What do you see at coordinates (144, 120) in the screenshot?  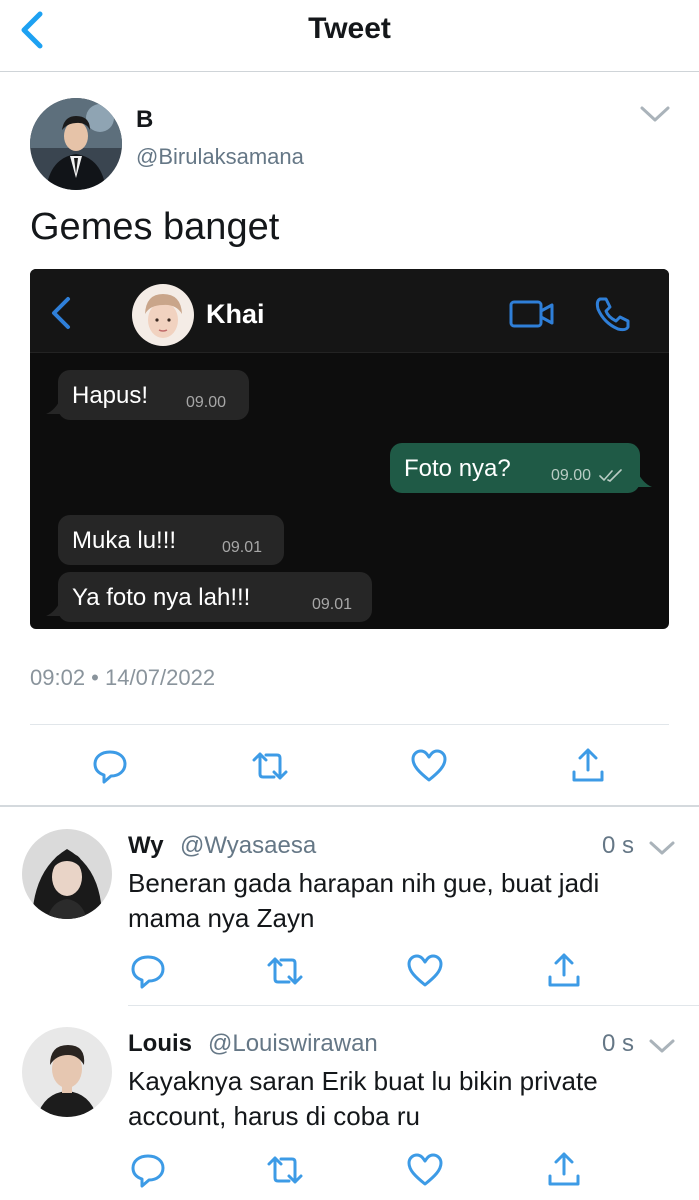 I see `author-name: B` at bounding box center [144, 120].